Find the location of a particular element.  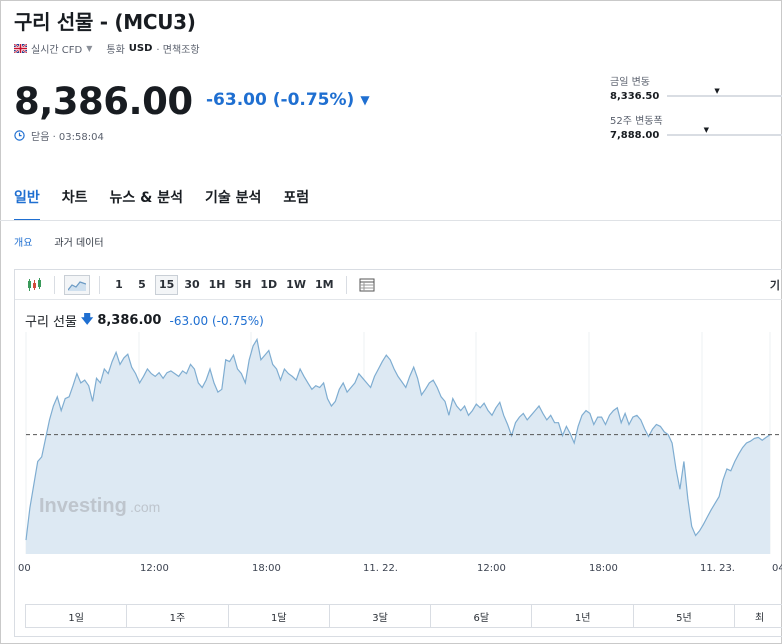

daily-range-label: 금일 변동 is located at coordinates (630, 82).